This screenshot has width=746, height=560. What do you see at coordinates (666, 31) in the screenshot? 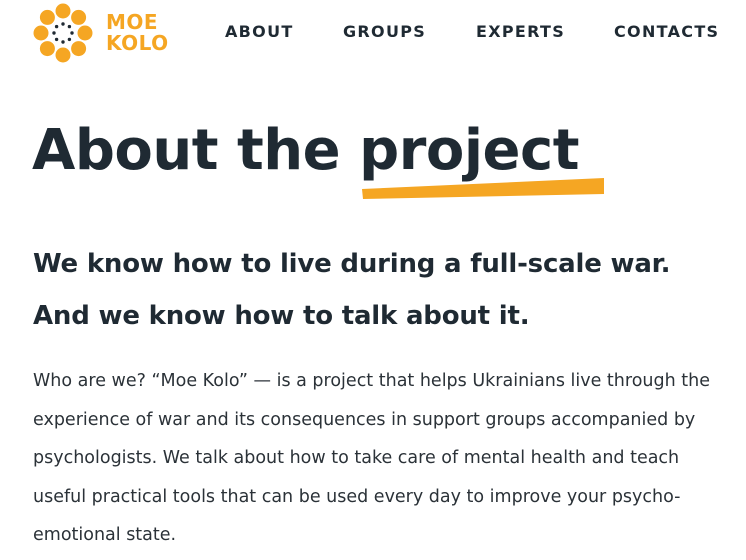
I see `nav-item-contacts: CONTACTS` at bounding box center [666, 31].